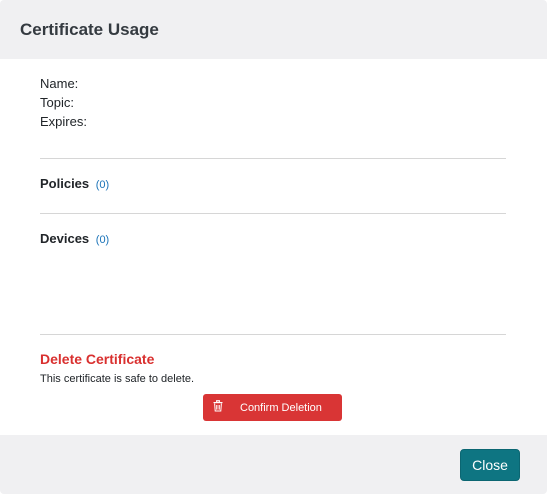 Image resolution: width=547 pixels, height=494 pixels. Describe the element at coordinates (65, 183) in the screenshot. I see `policies-label: Policies` at that location.